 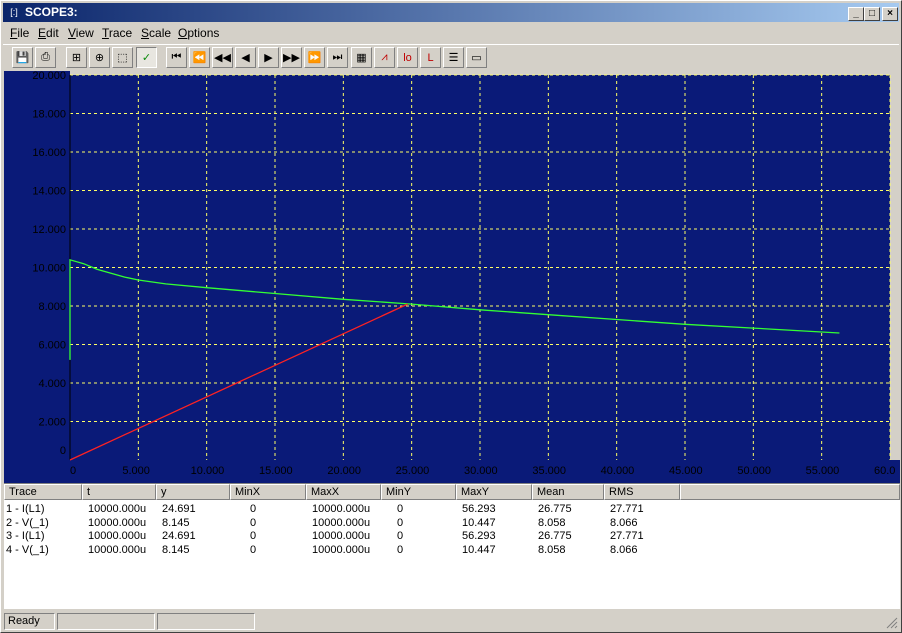 What do you see at coordinates (25, 509) in the screenshot?
I see `table-cell: 1 - I(L1)` at bounding box center [25, 509].